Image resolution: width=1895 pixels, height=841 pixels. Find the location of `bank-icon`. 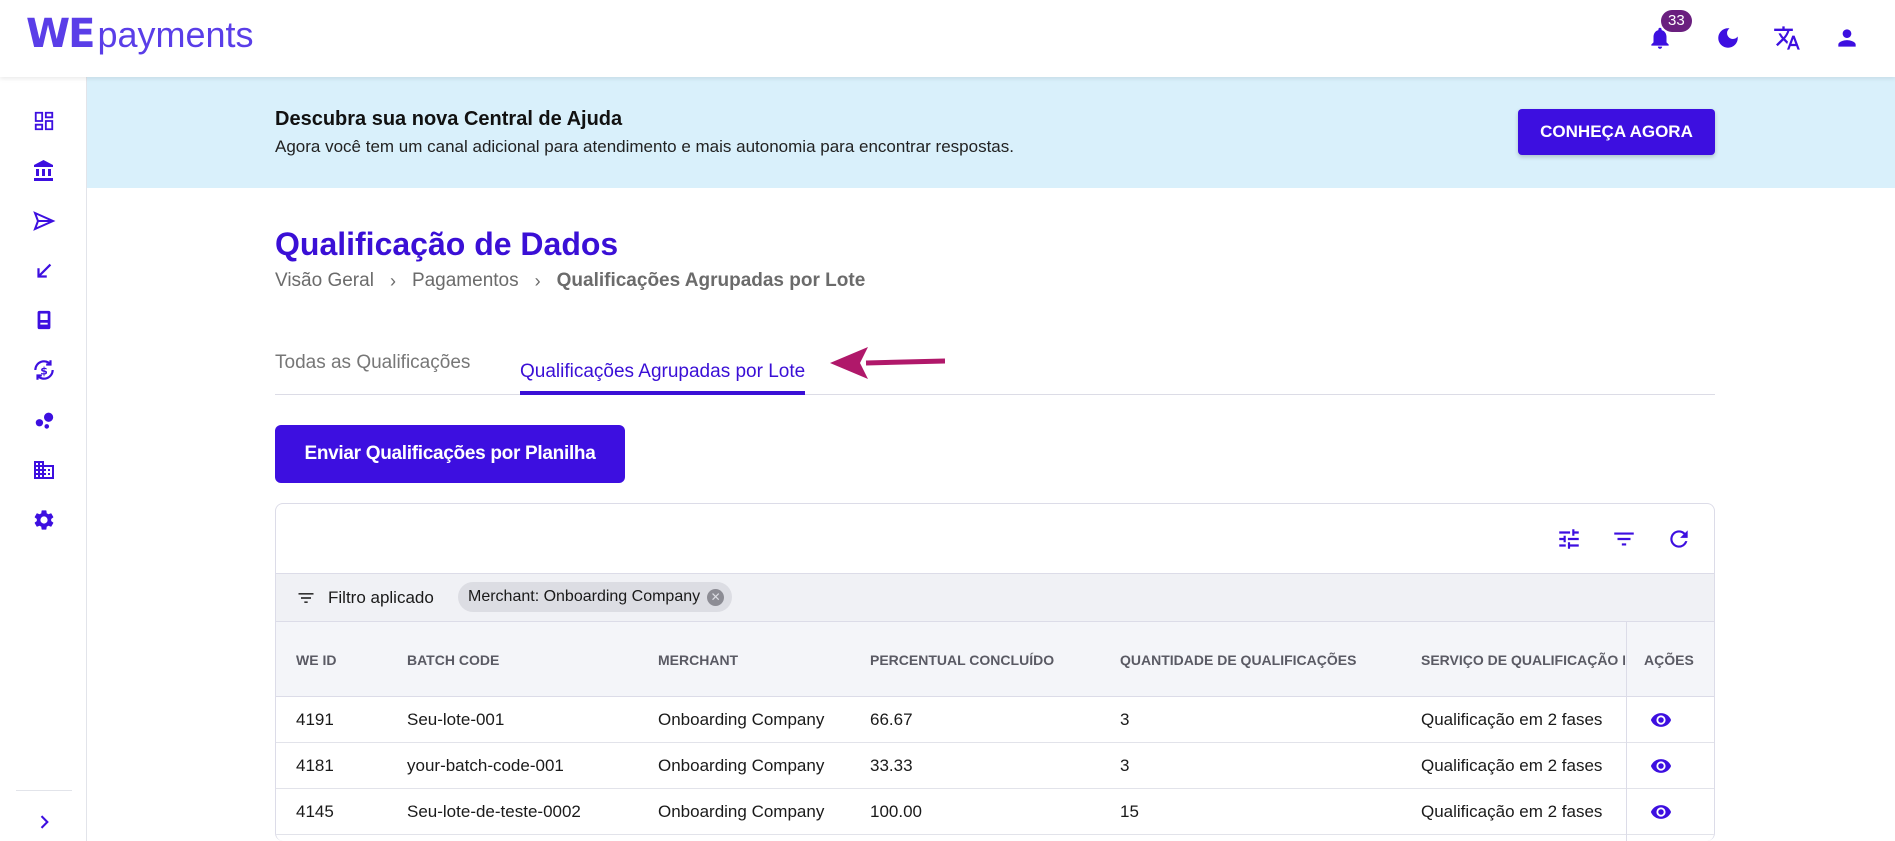

bank-icon is located at coordinates (44, 171).